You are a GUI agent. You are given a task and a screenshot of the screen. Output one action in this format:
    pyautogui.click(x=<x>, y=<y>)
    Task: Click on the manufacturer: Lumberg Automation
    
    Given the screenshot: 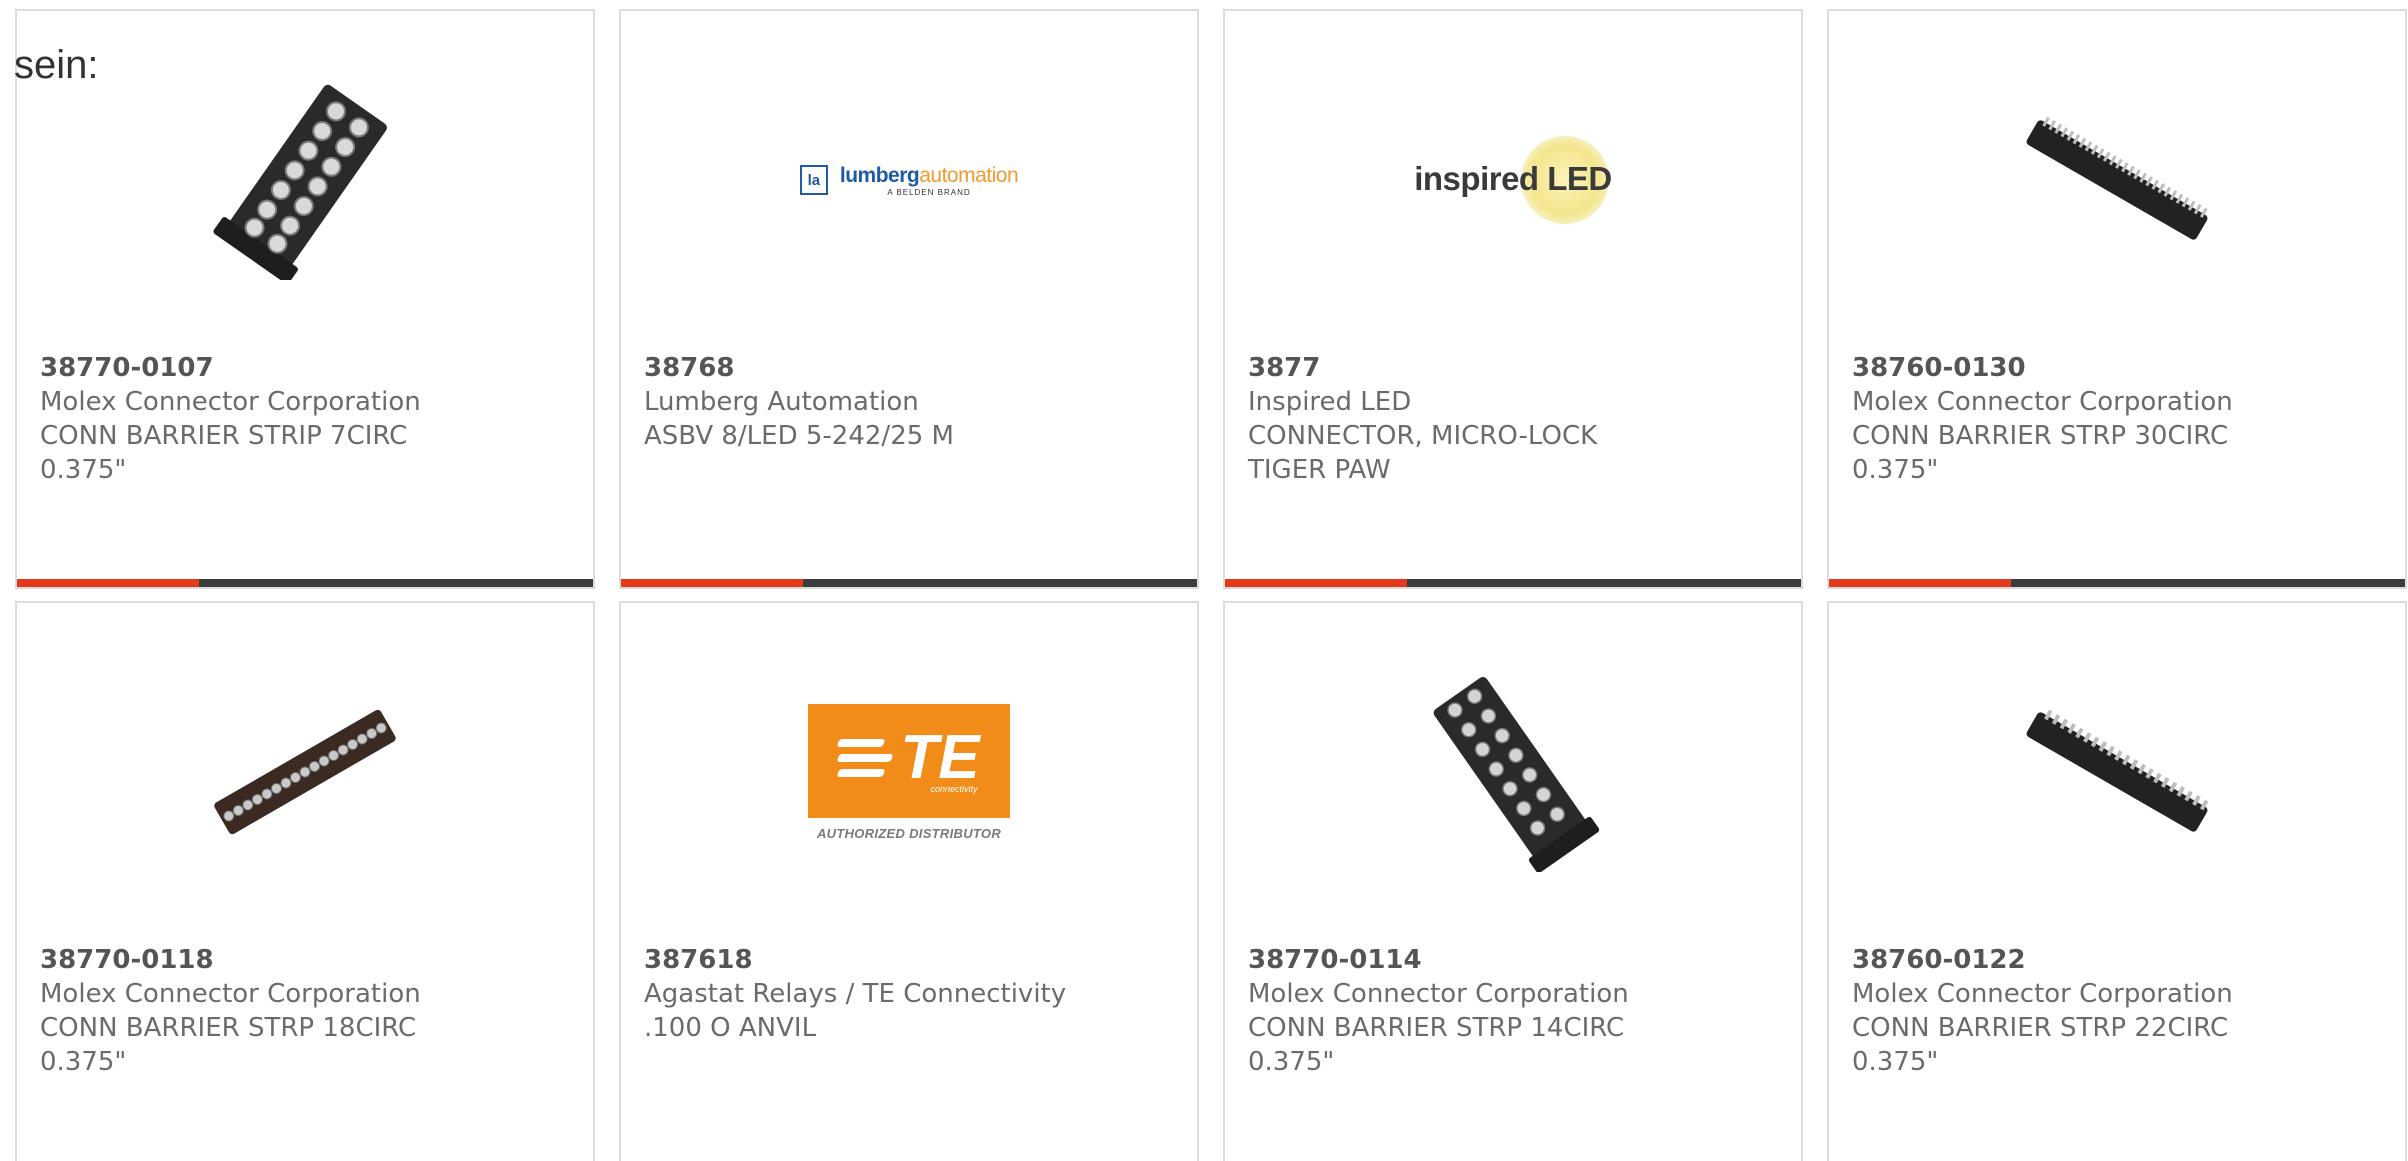 What is the action you would take?
    pyautogui.click(x=781, y=402)
    